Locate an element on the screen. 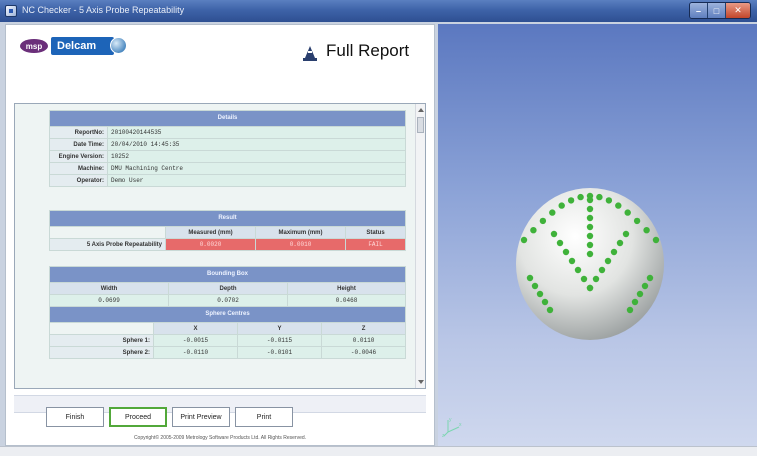  globe-icon is located at coordinates (118, 45).